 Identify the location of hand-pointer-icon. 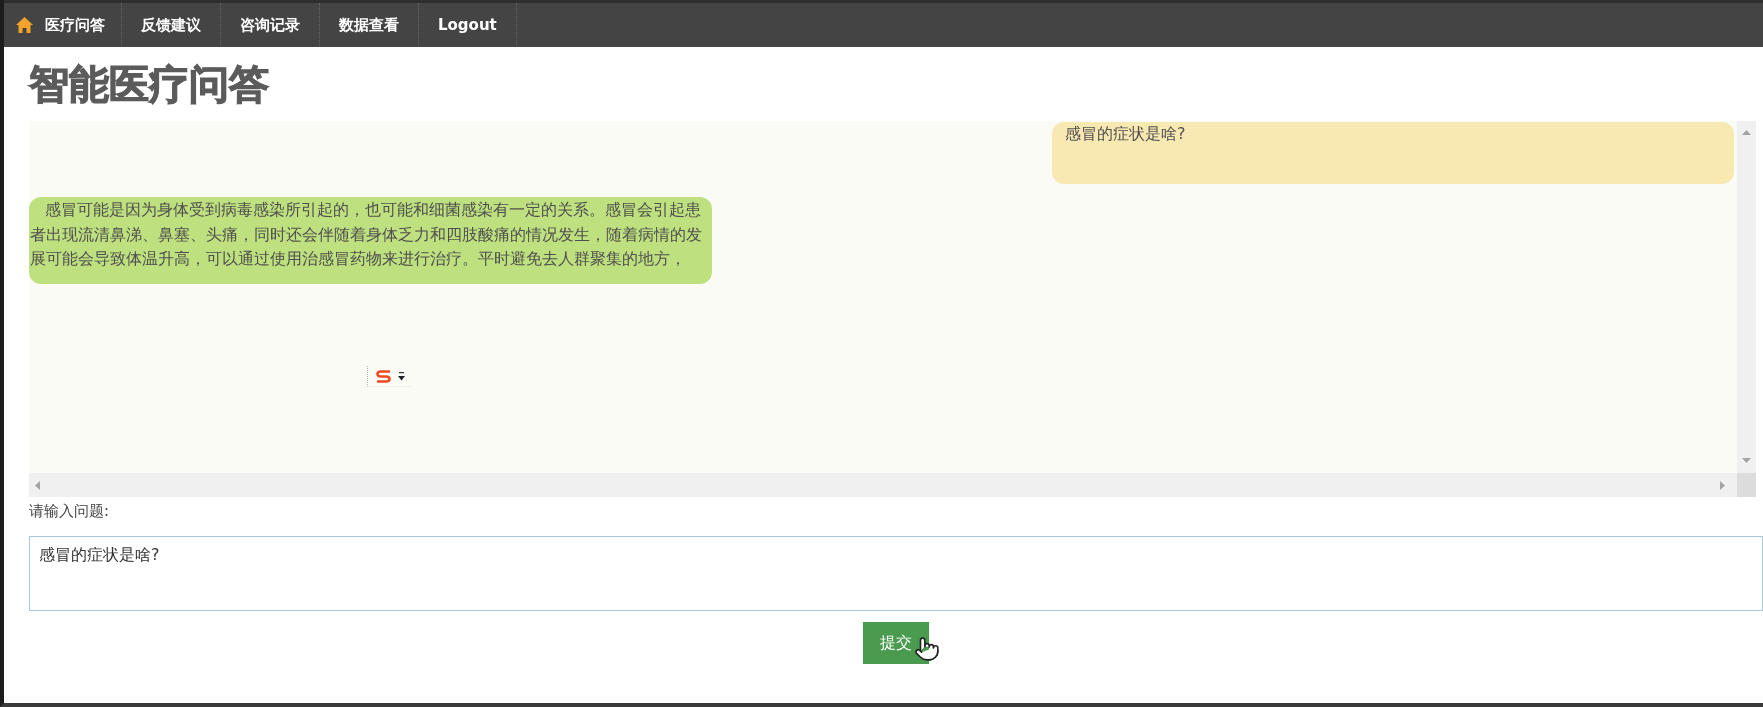
(927, 649).